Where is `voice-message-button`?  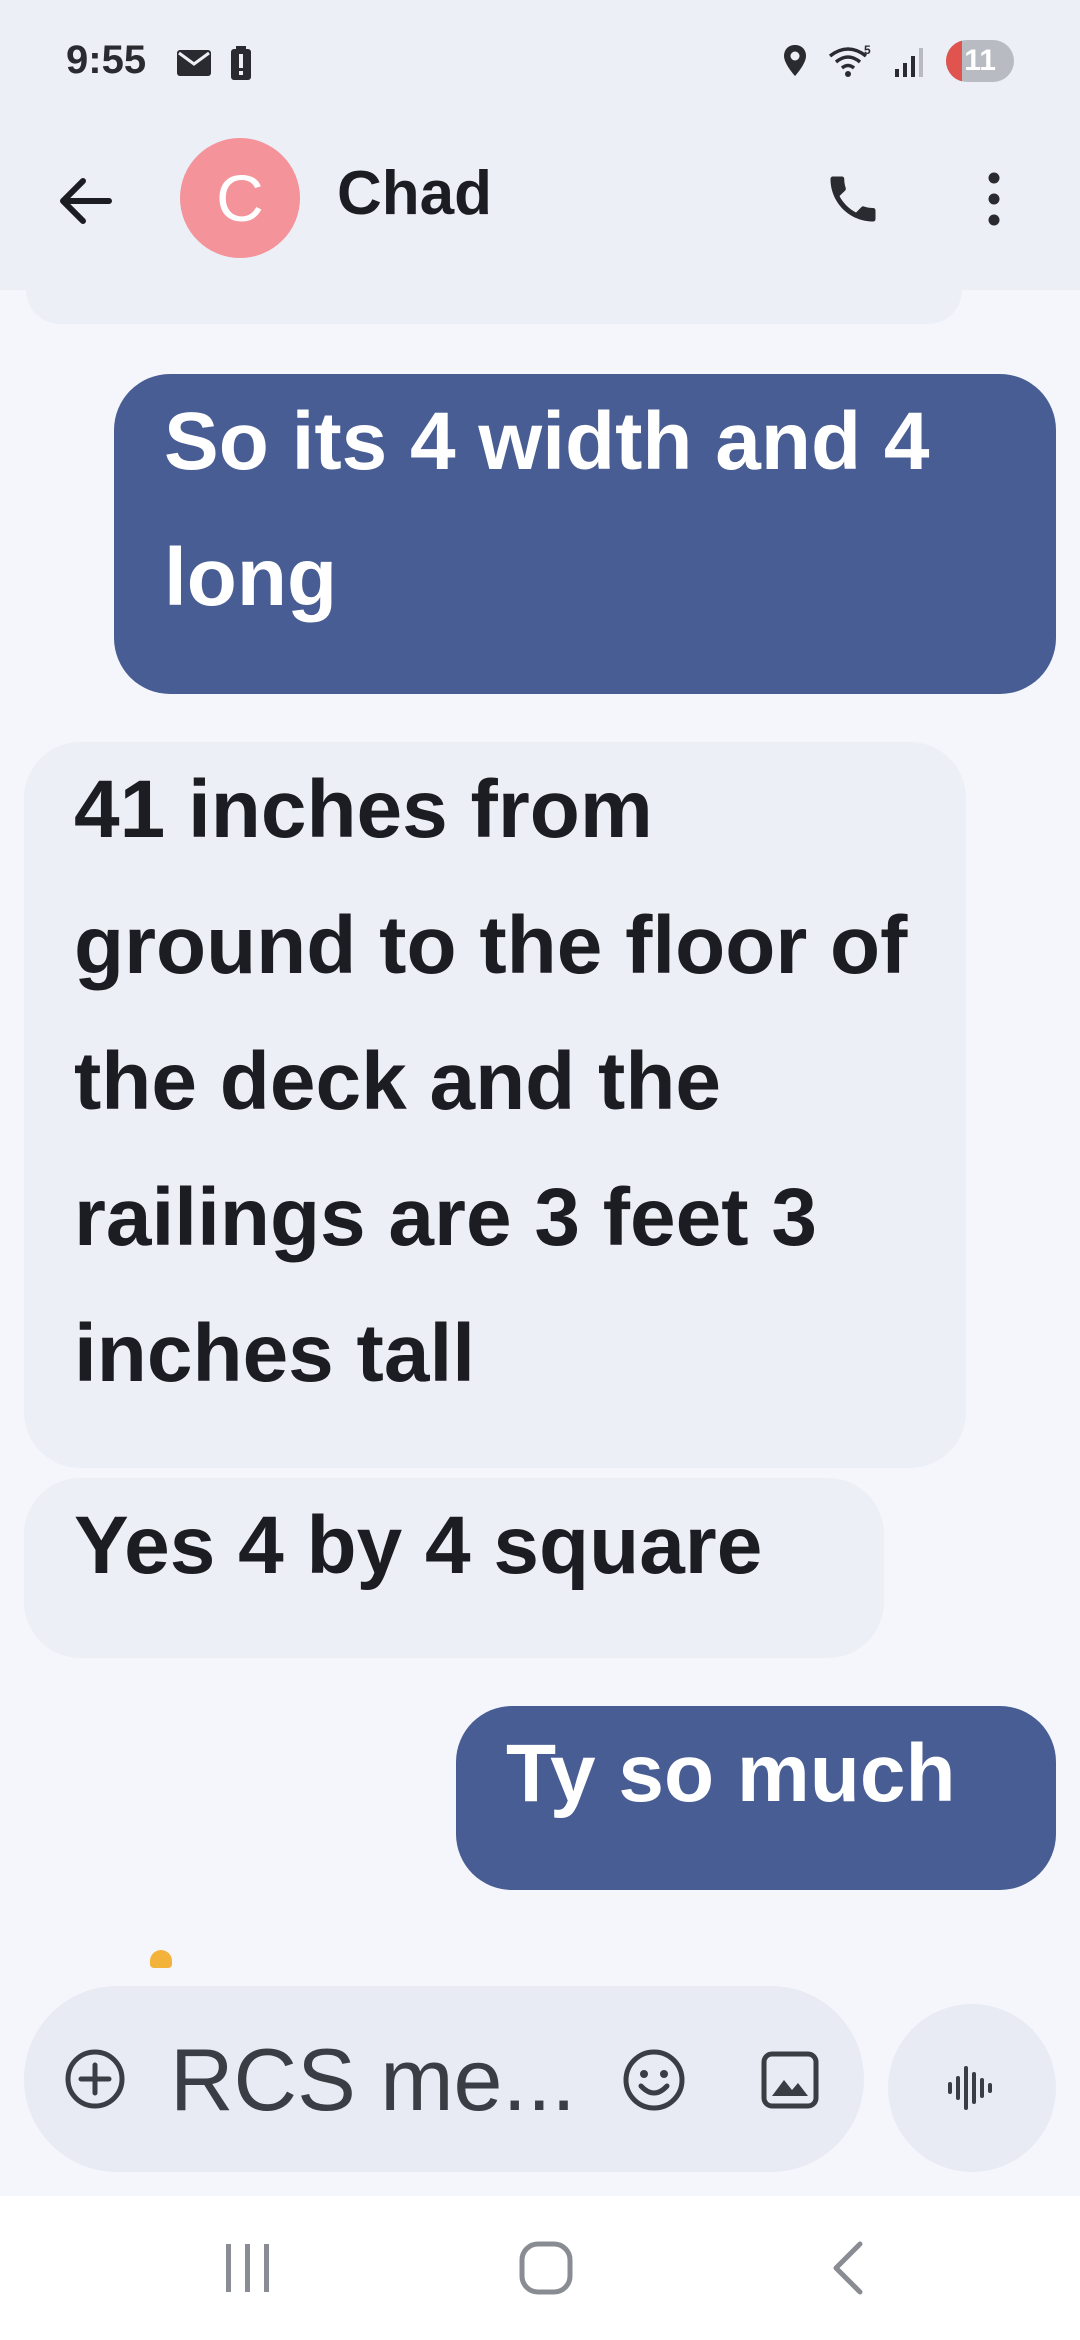 voice-message-button is located at coordinates (972, 2088).